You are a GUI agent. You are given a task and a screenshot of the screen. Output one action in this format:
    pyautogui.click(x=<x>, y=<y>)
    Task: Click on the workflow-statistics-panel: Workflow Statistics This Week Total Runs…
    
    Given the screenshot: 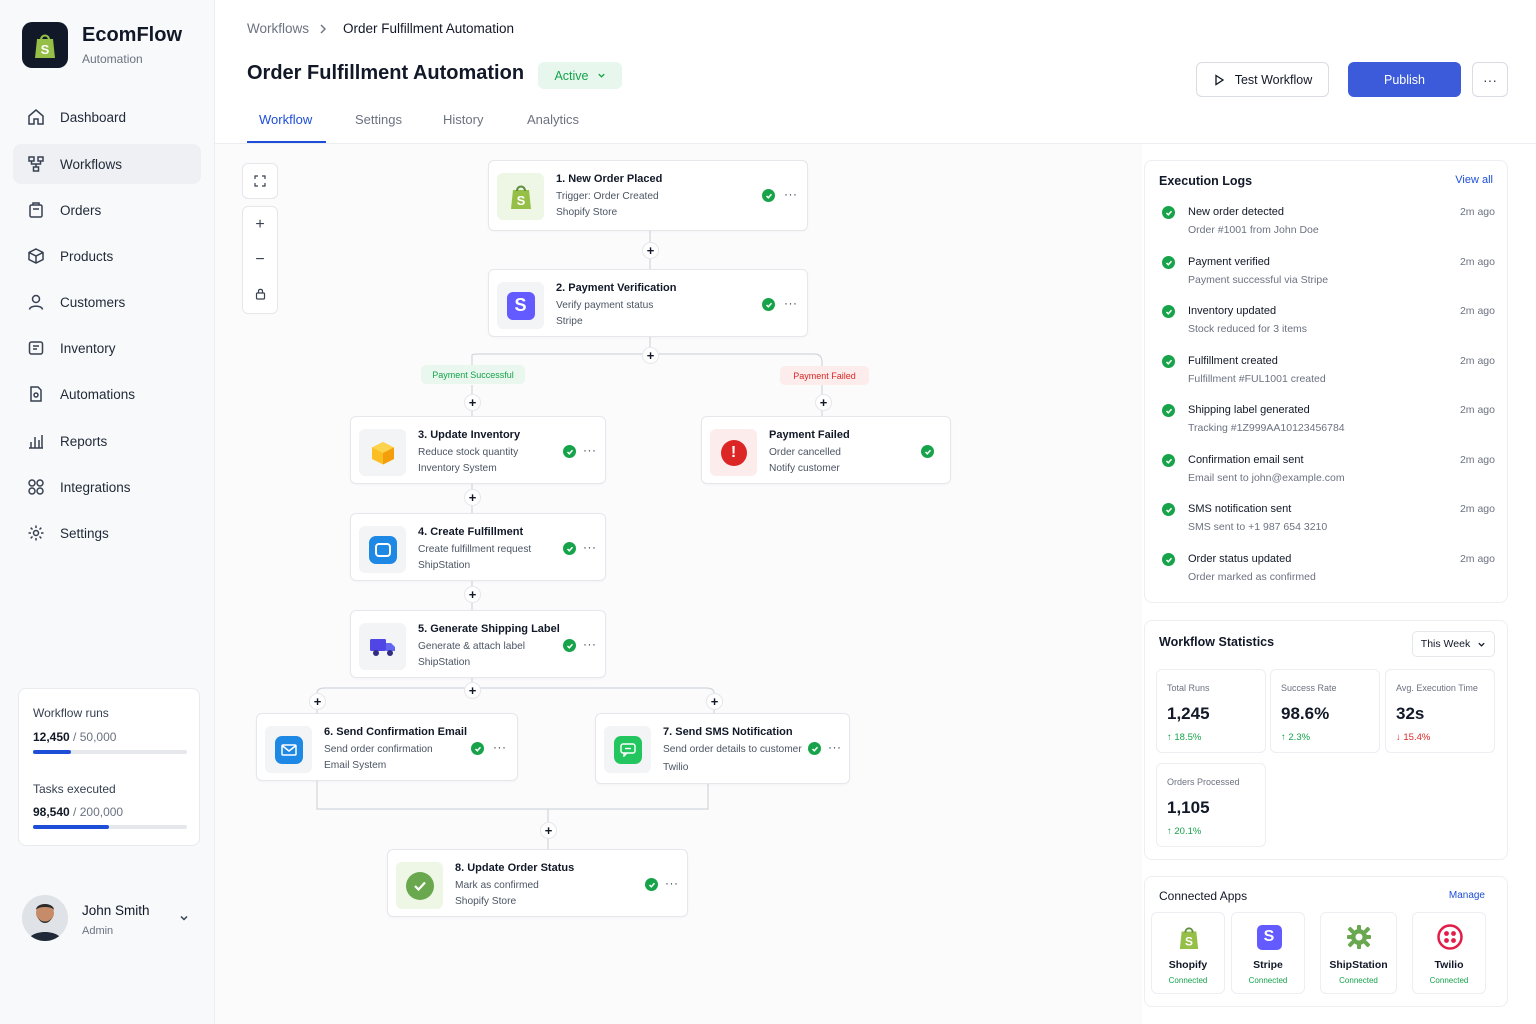 What is the action you would take?
    pyautogui.click(x=1326, y=740)
    